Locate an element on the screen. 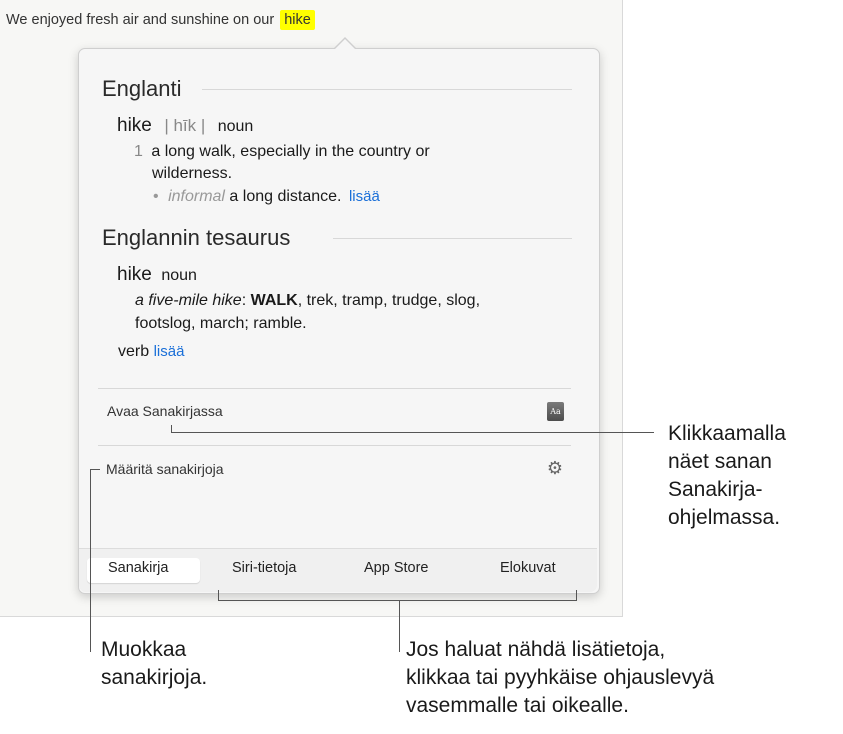  configure-dictionaries-button: Määritä sanakirjoja is located at coordinates (165, 469).